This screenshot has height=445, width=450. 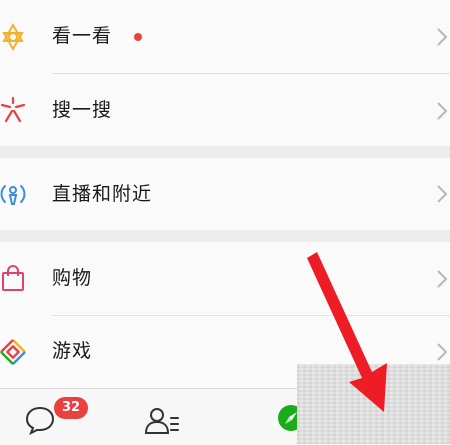 What do you see at coordinates (82, 36) in the screenshot?
I see `menu-item-label: 看一看` at bounding box center [82, 36].